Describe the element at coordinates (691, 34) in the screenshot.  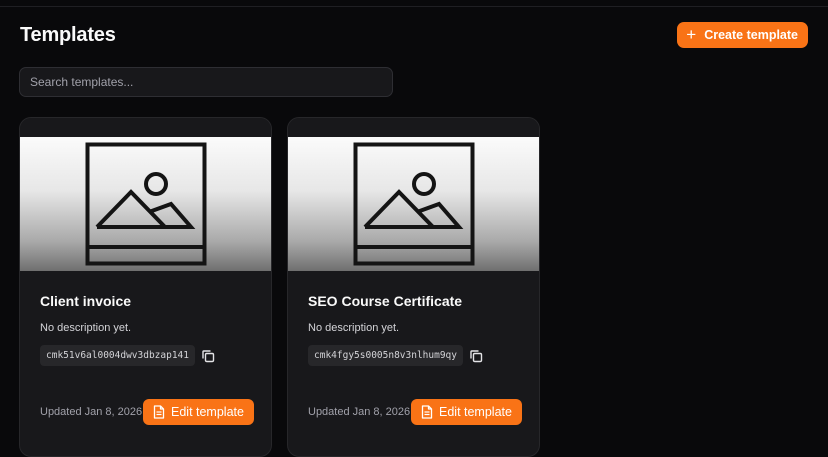
I see `plus-icon: +` at that location.